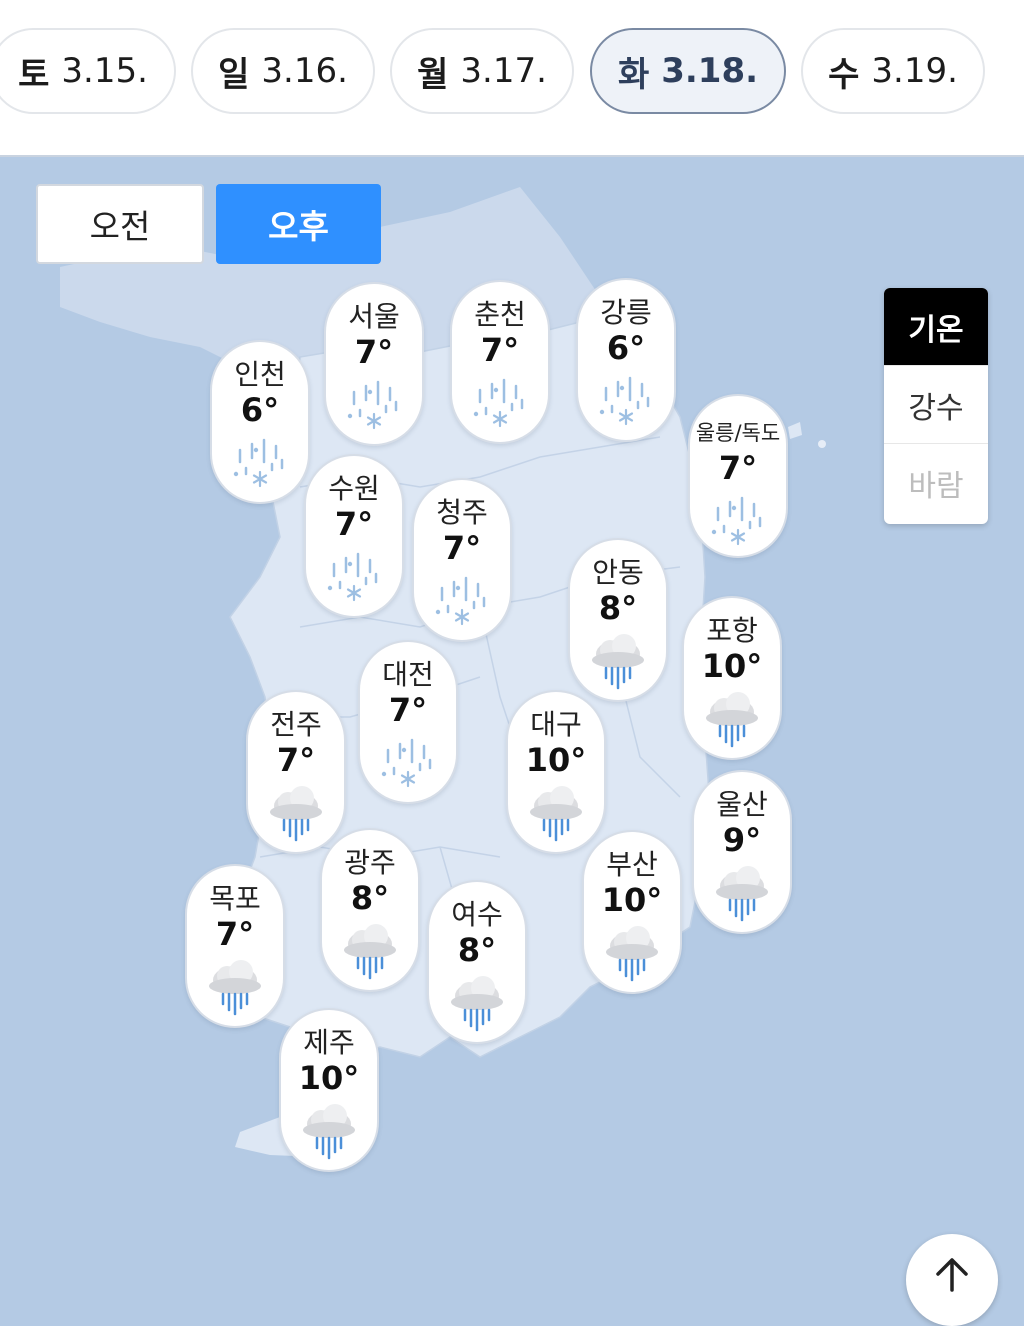 This screenshot has height=1326, width=1024. I want to click on date-tab-4: 수 3.19., so click(893, 71).